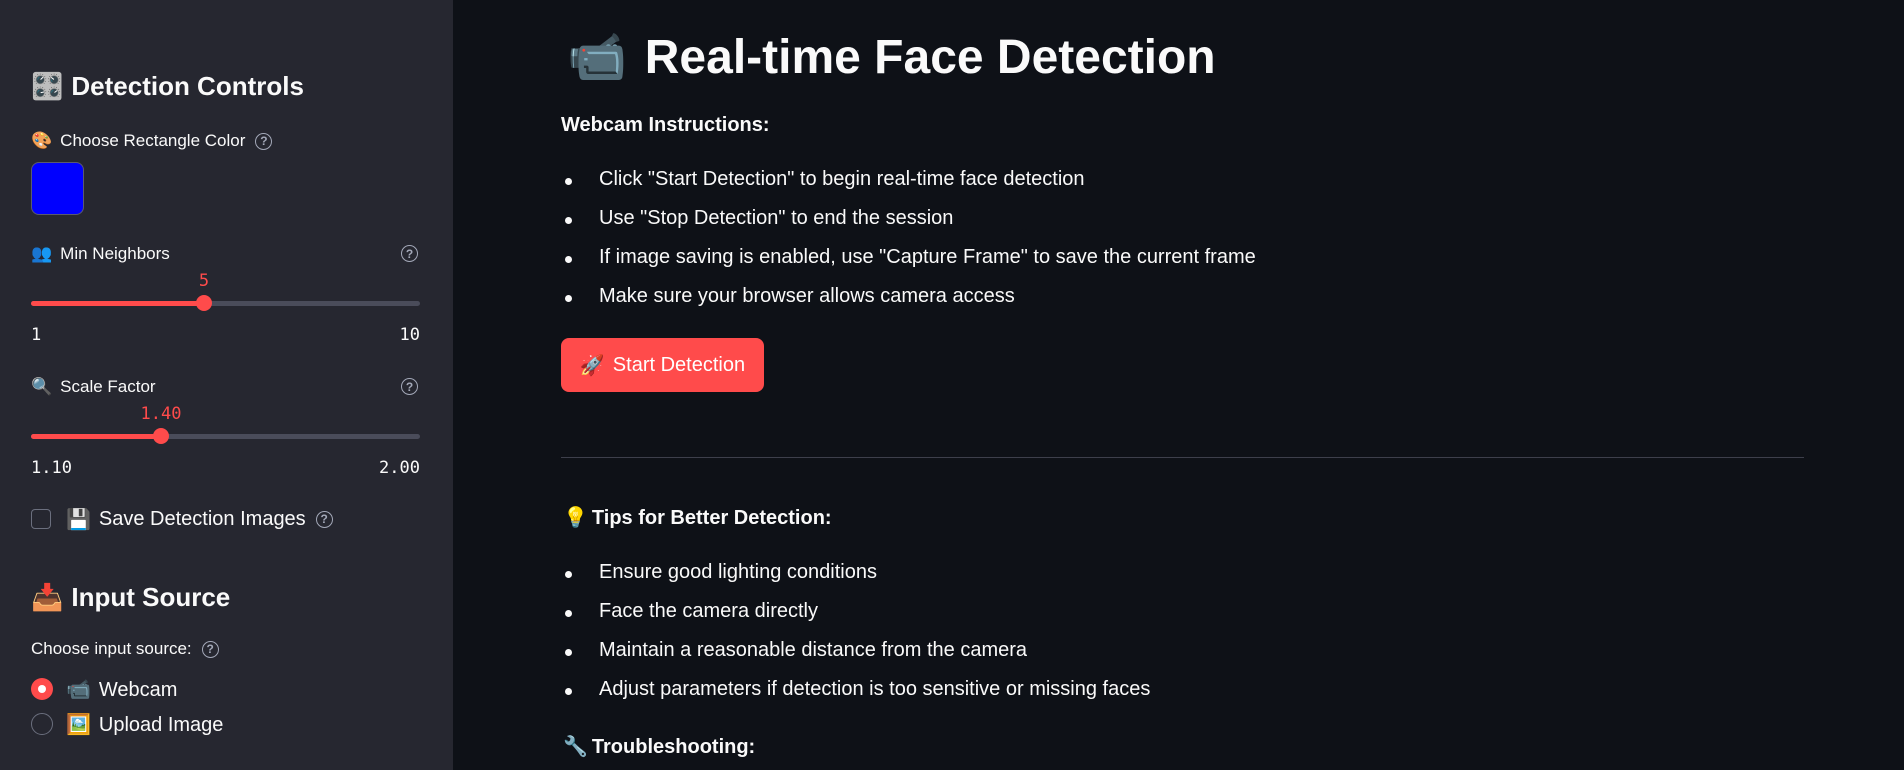 This screenshot has height=770, width=1904. I want to click on wrench-icon: 🔧, so click(575, 746).